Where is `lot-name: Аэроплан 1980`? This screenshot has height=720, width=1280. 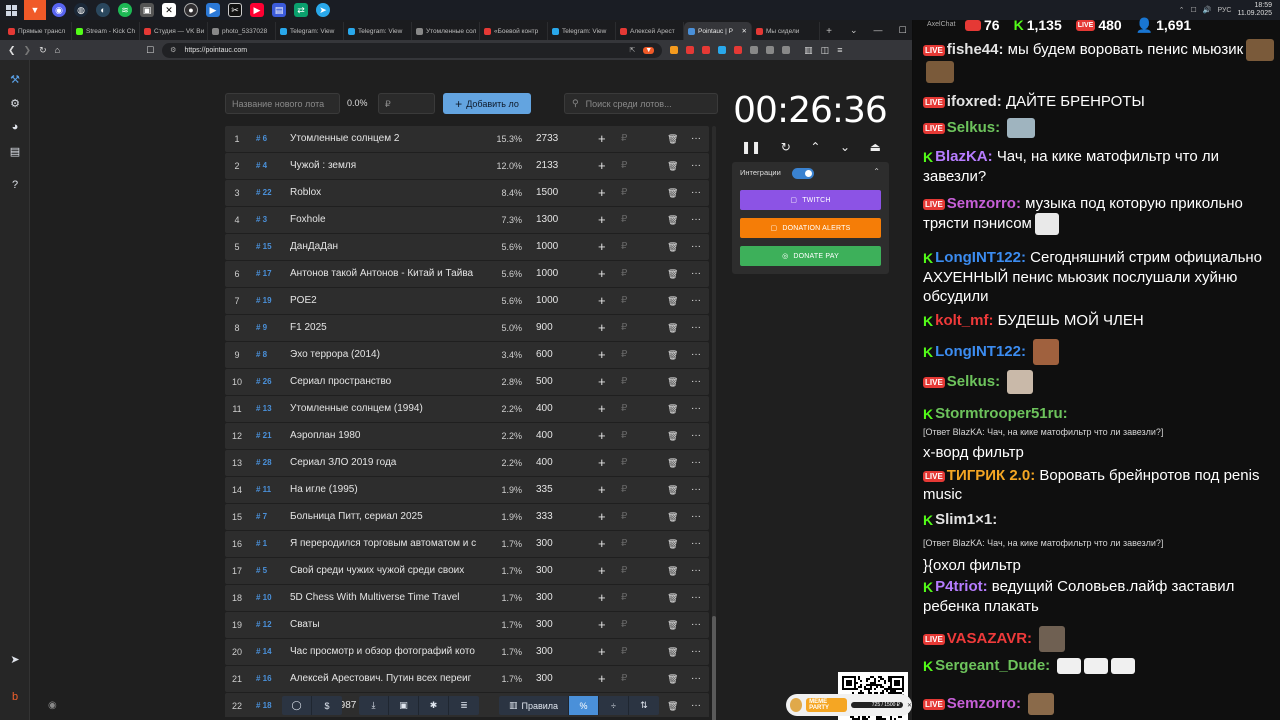 lot-name: Аэроплан 1980 is located at coordinates (387, 436).